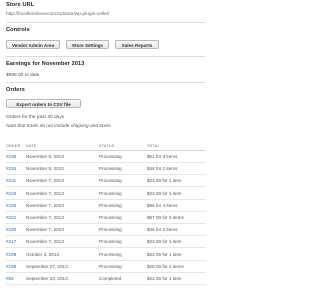 This screenshot has height=300, width=320. I want to click on order-status: Completed, so click(110, 278).